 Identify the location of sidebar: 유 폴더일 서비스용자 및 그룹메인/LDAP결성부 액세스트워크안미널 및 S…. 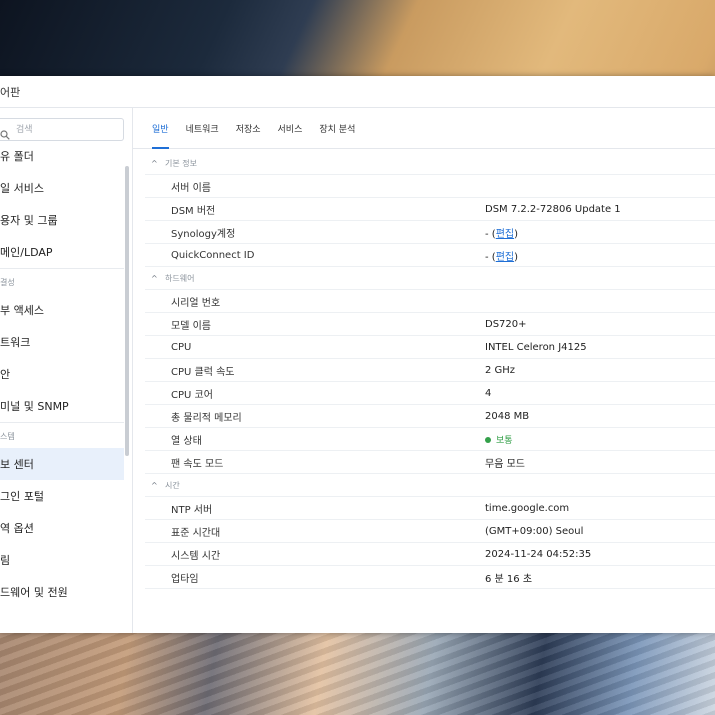
(66, 370).